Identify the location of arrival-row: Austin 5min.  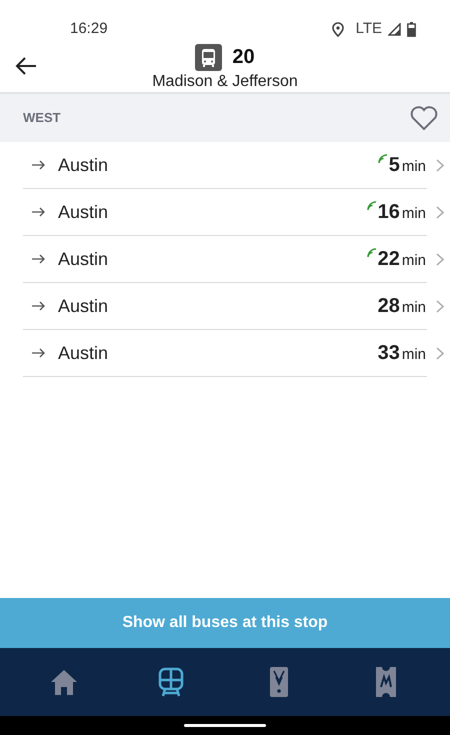
(225, 165).